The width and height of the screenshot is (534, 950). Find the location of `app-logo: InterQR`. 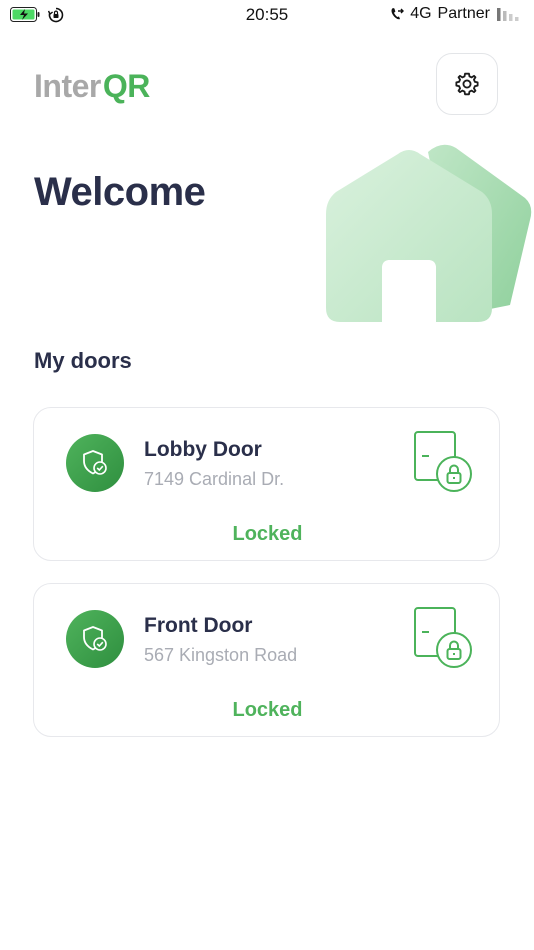

app-logo: InterQR is located at coordinates (92, 86).